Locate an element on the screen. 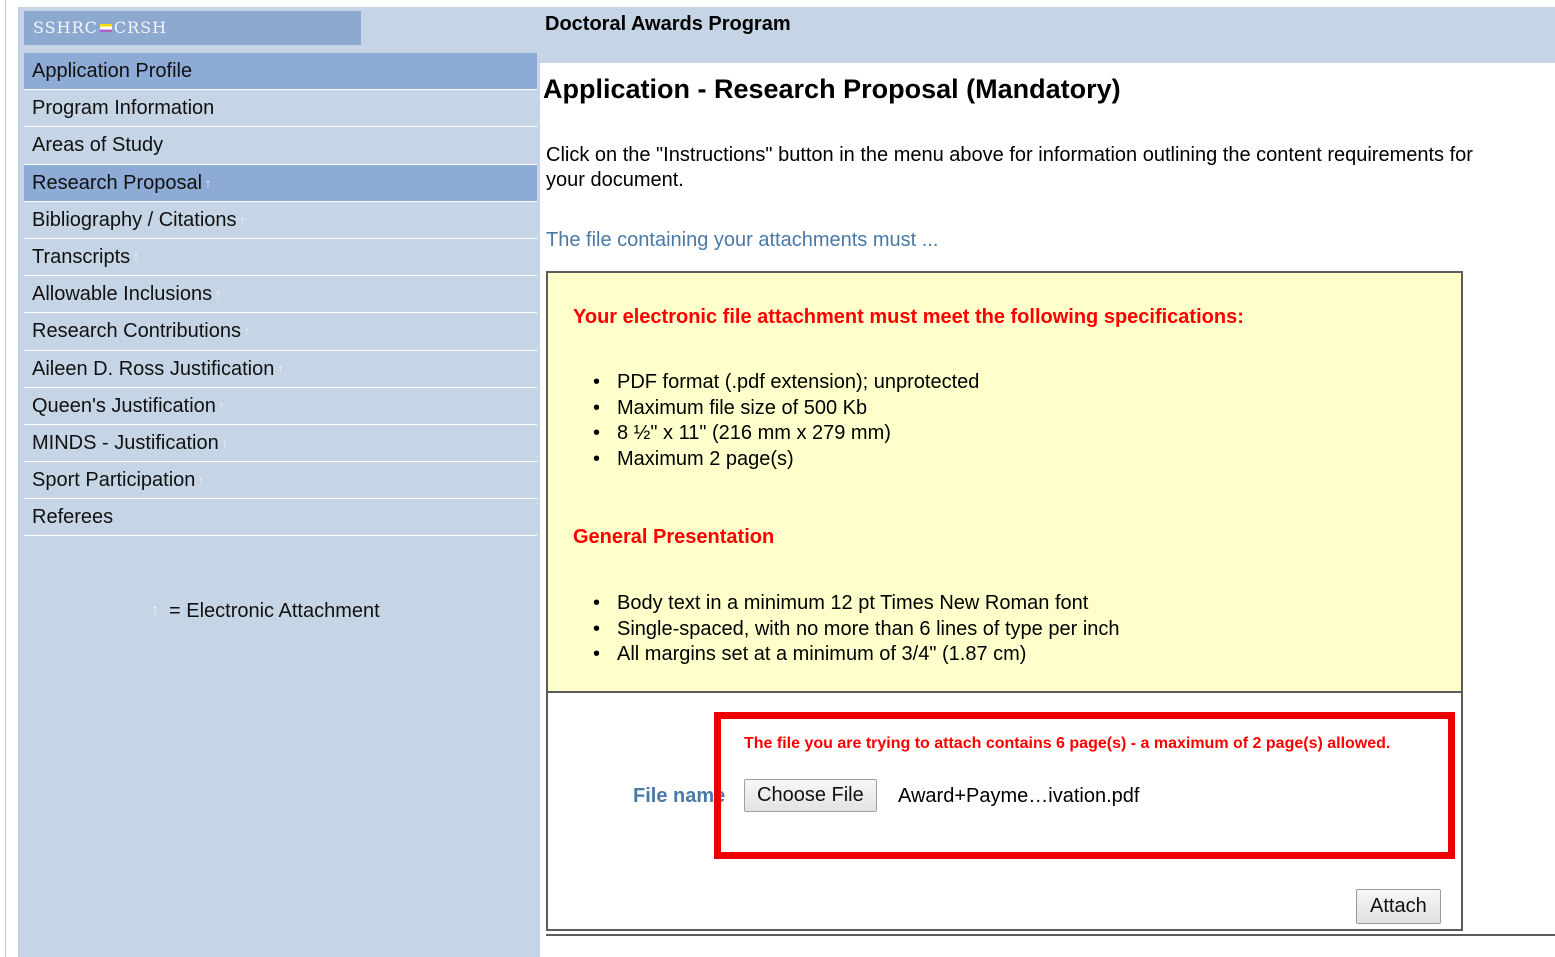 This screenshot has width=1555, height=957. attachment-legend: ↑ = Electronic Attachment is located at coordinates (265, 611).